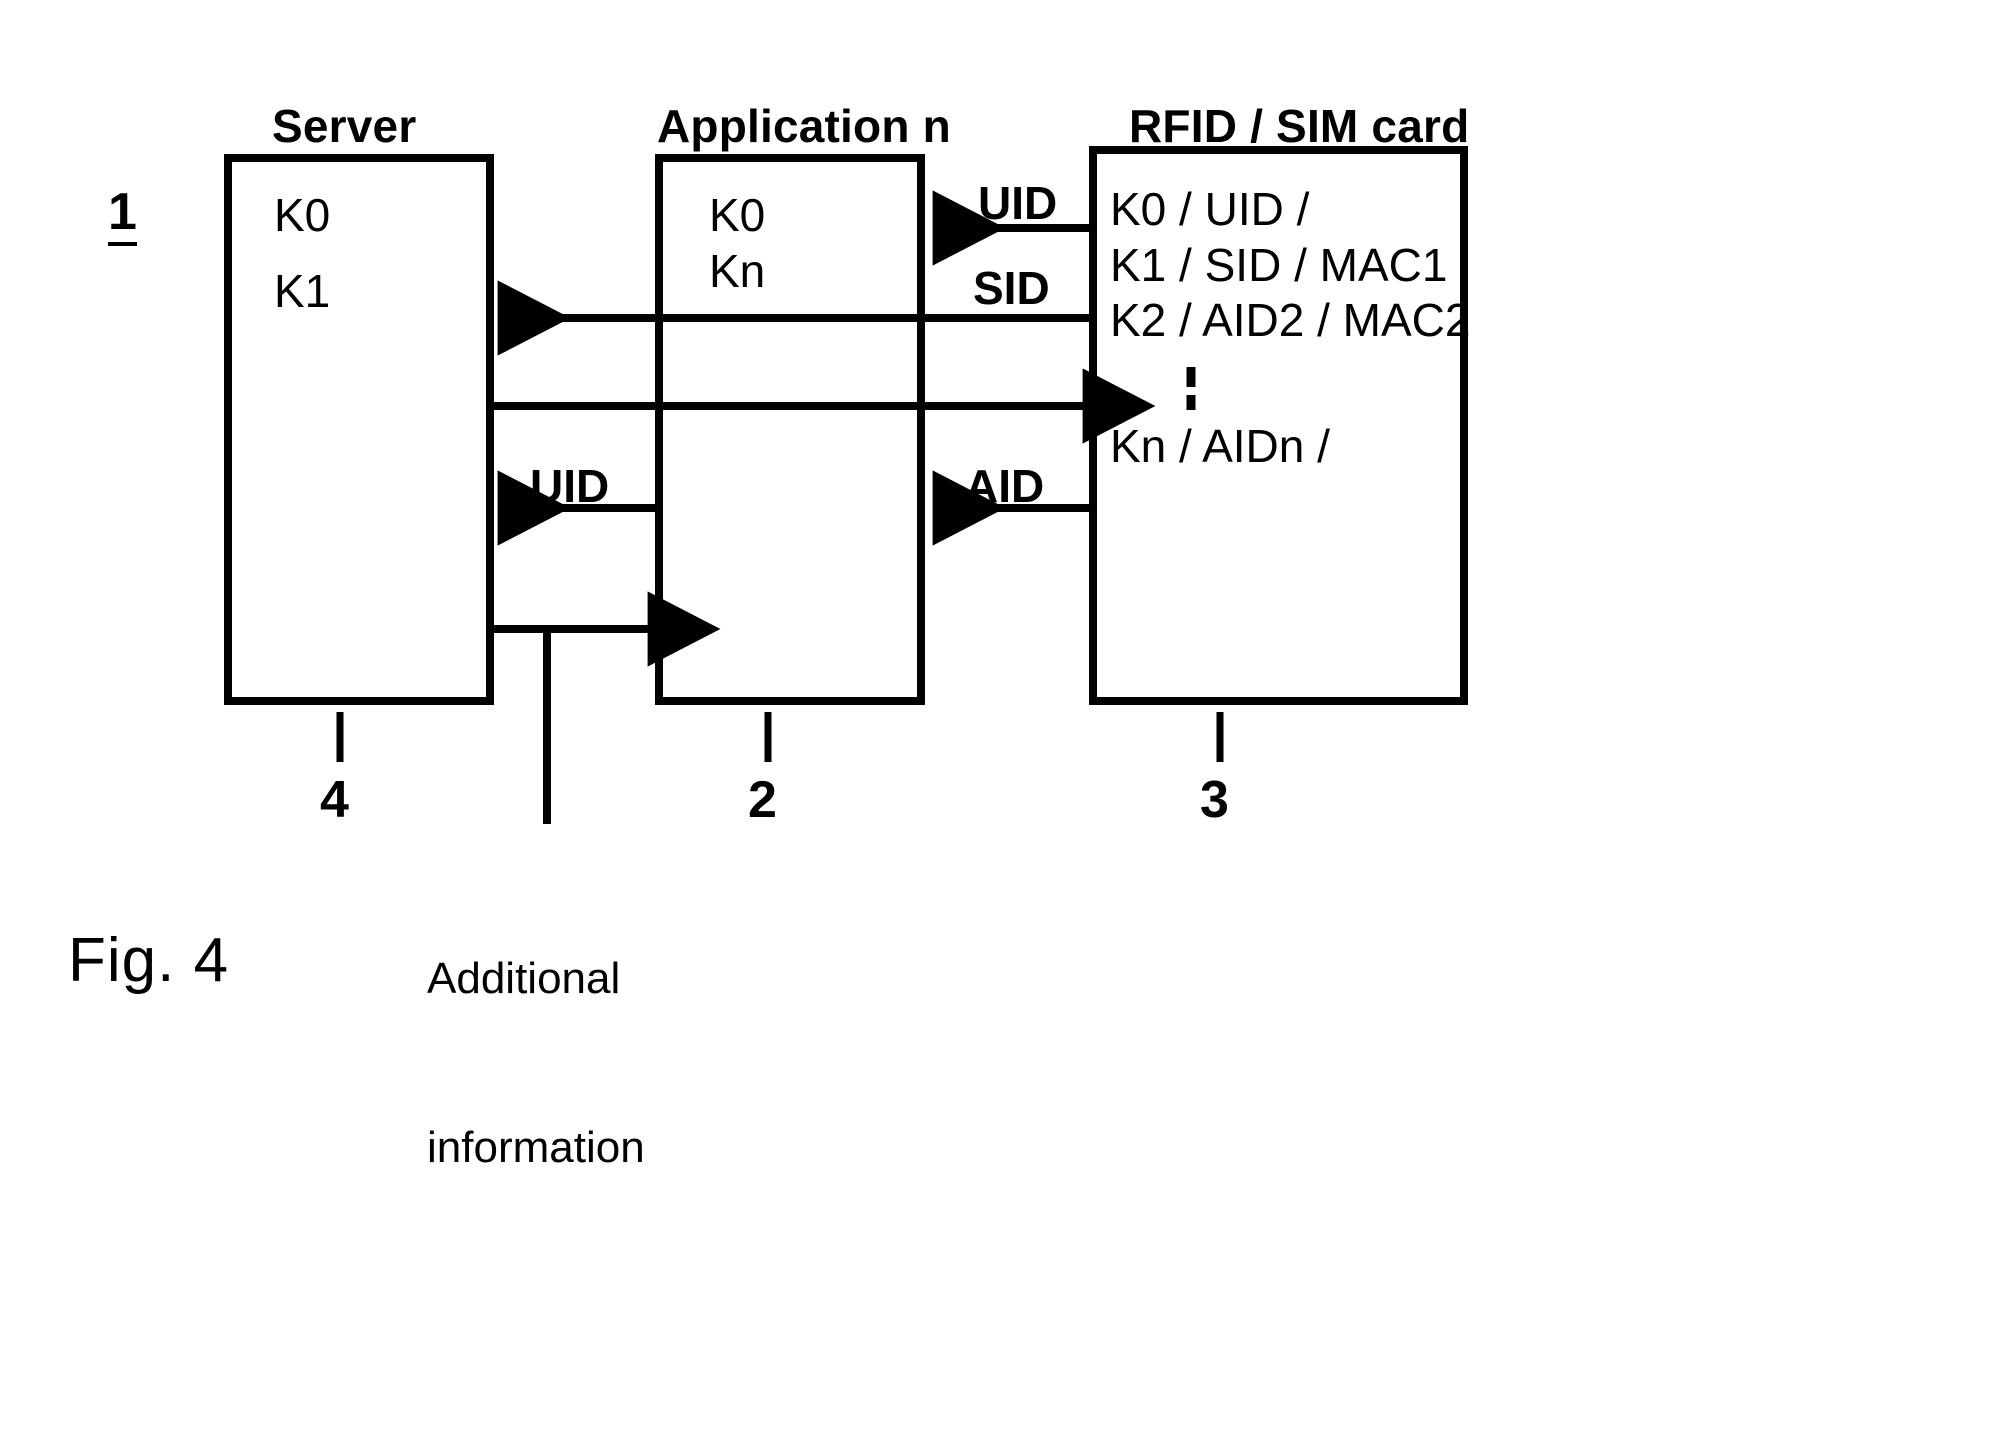 This screenshot has width=2002, height=1431. I want to click on system-reference-numeral: 1, so click(122, 216).